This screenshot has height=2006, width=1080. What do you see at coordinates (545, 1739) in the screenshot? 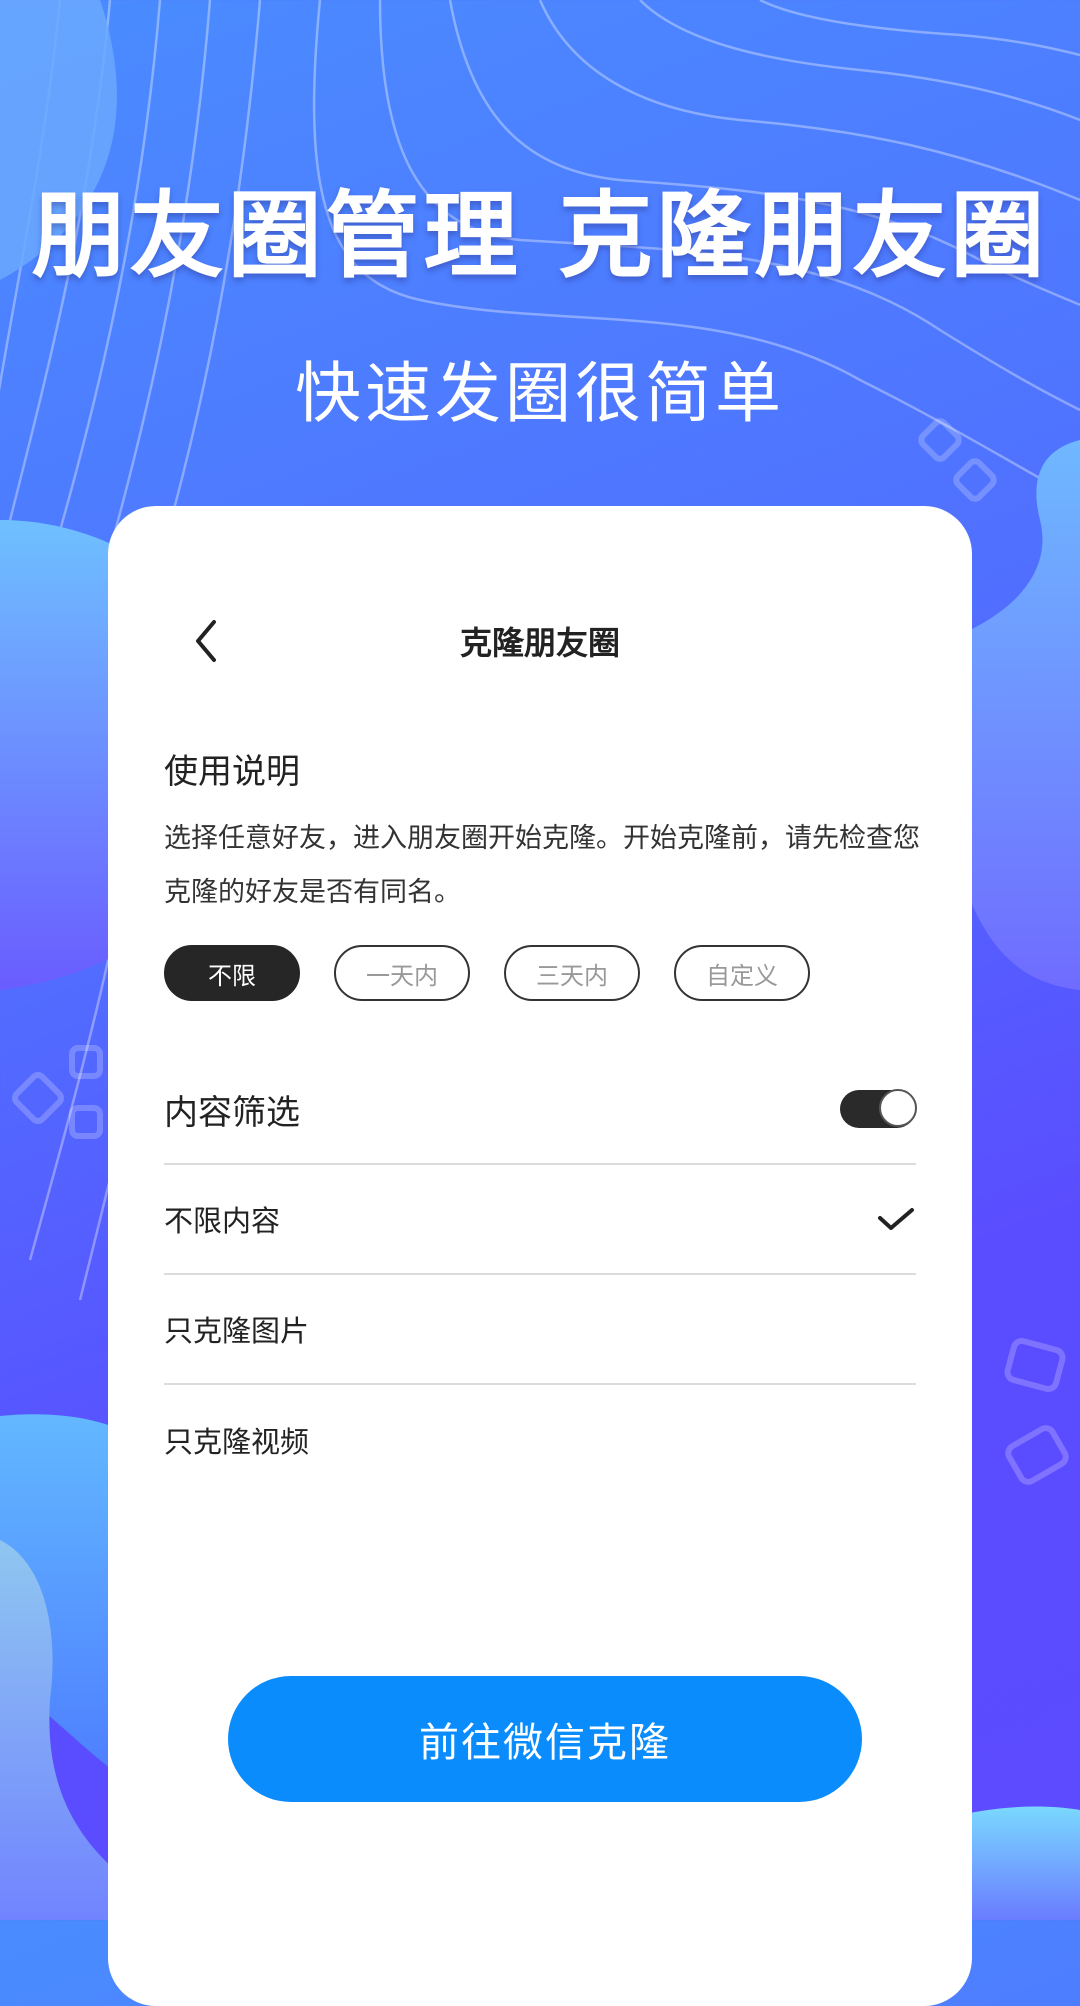
I see `go-to-wechat-clone-button: 前往微信克隆` at bounding box center [545, 1739].